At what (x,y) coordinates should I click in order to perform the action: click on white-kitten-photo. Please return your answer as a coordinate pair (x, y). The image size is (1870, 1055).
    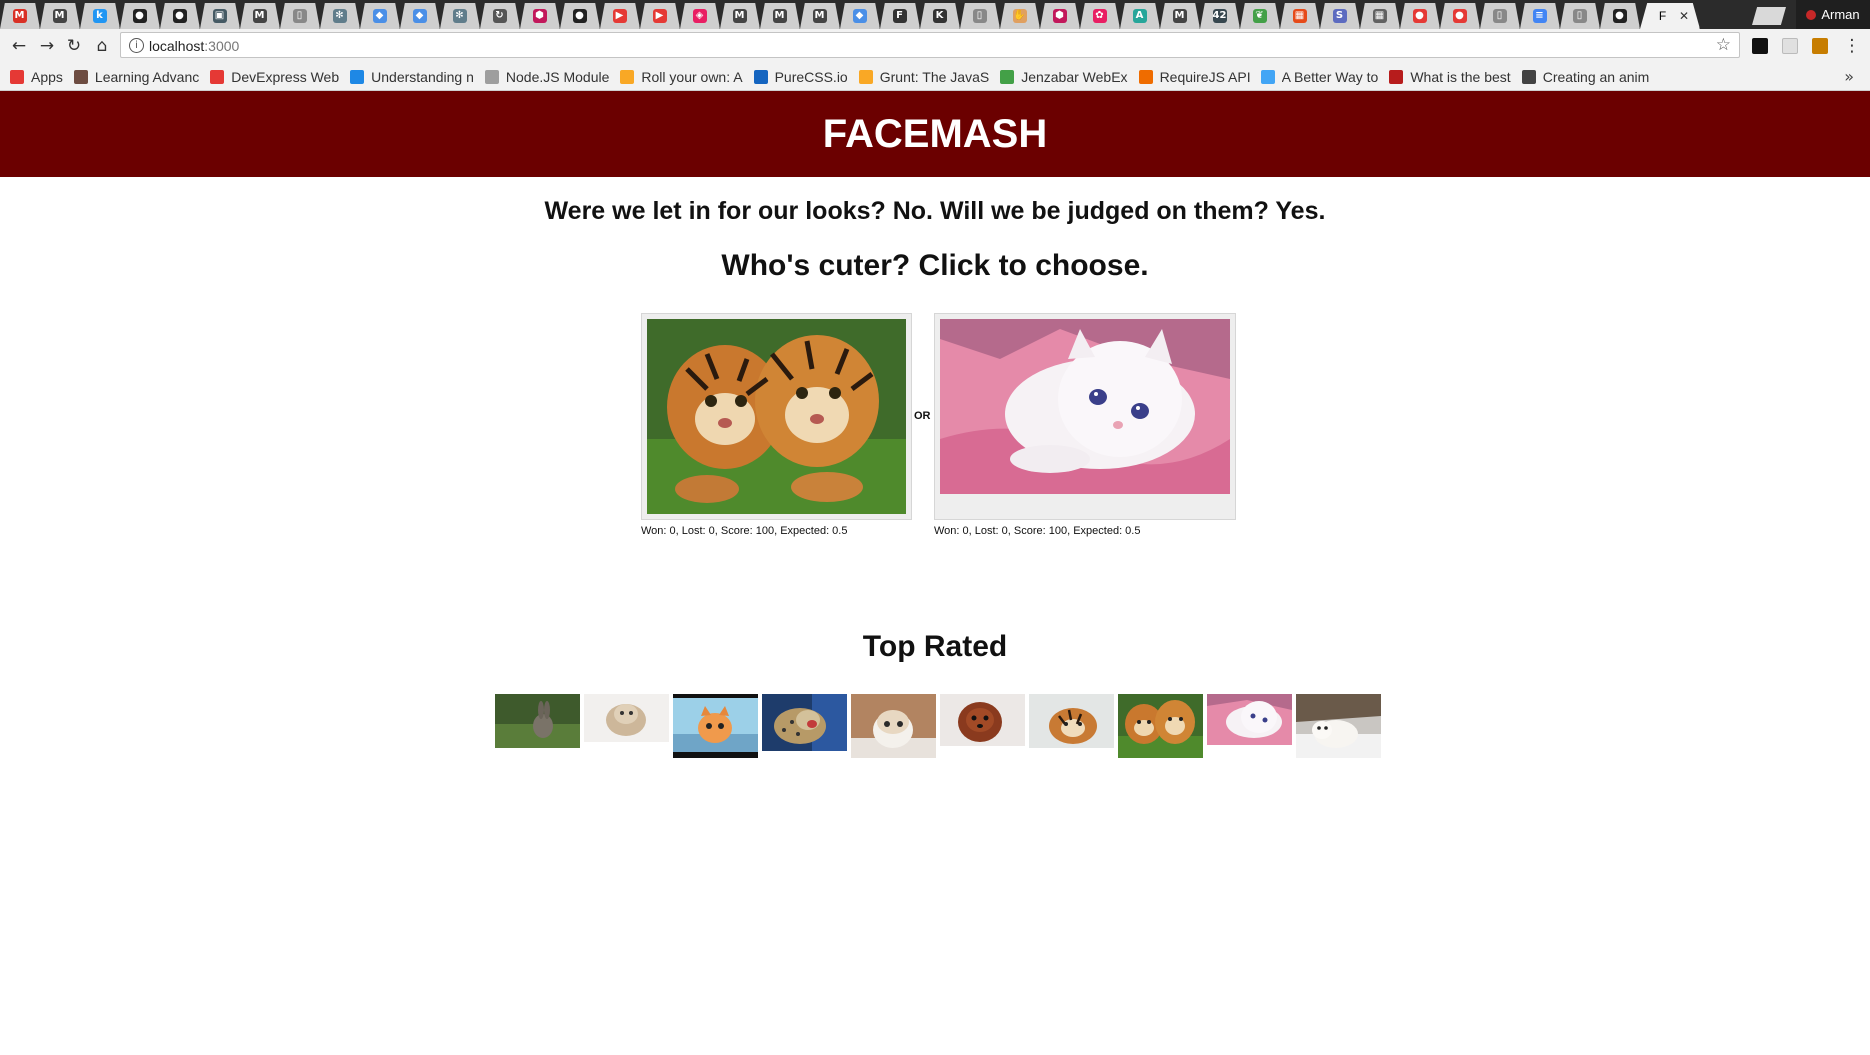
    Looking at the image, I should click on (1085, 406).